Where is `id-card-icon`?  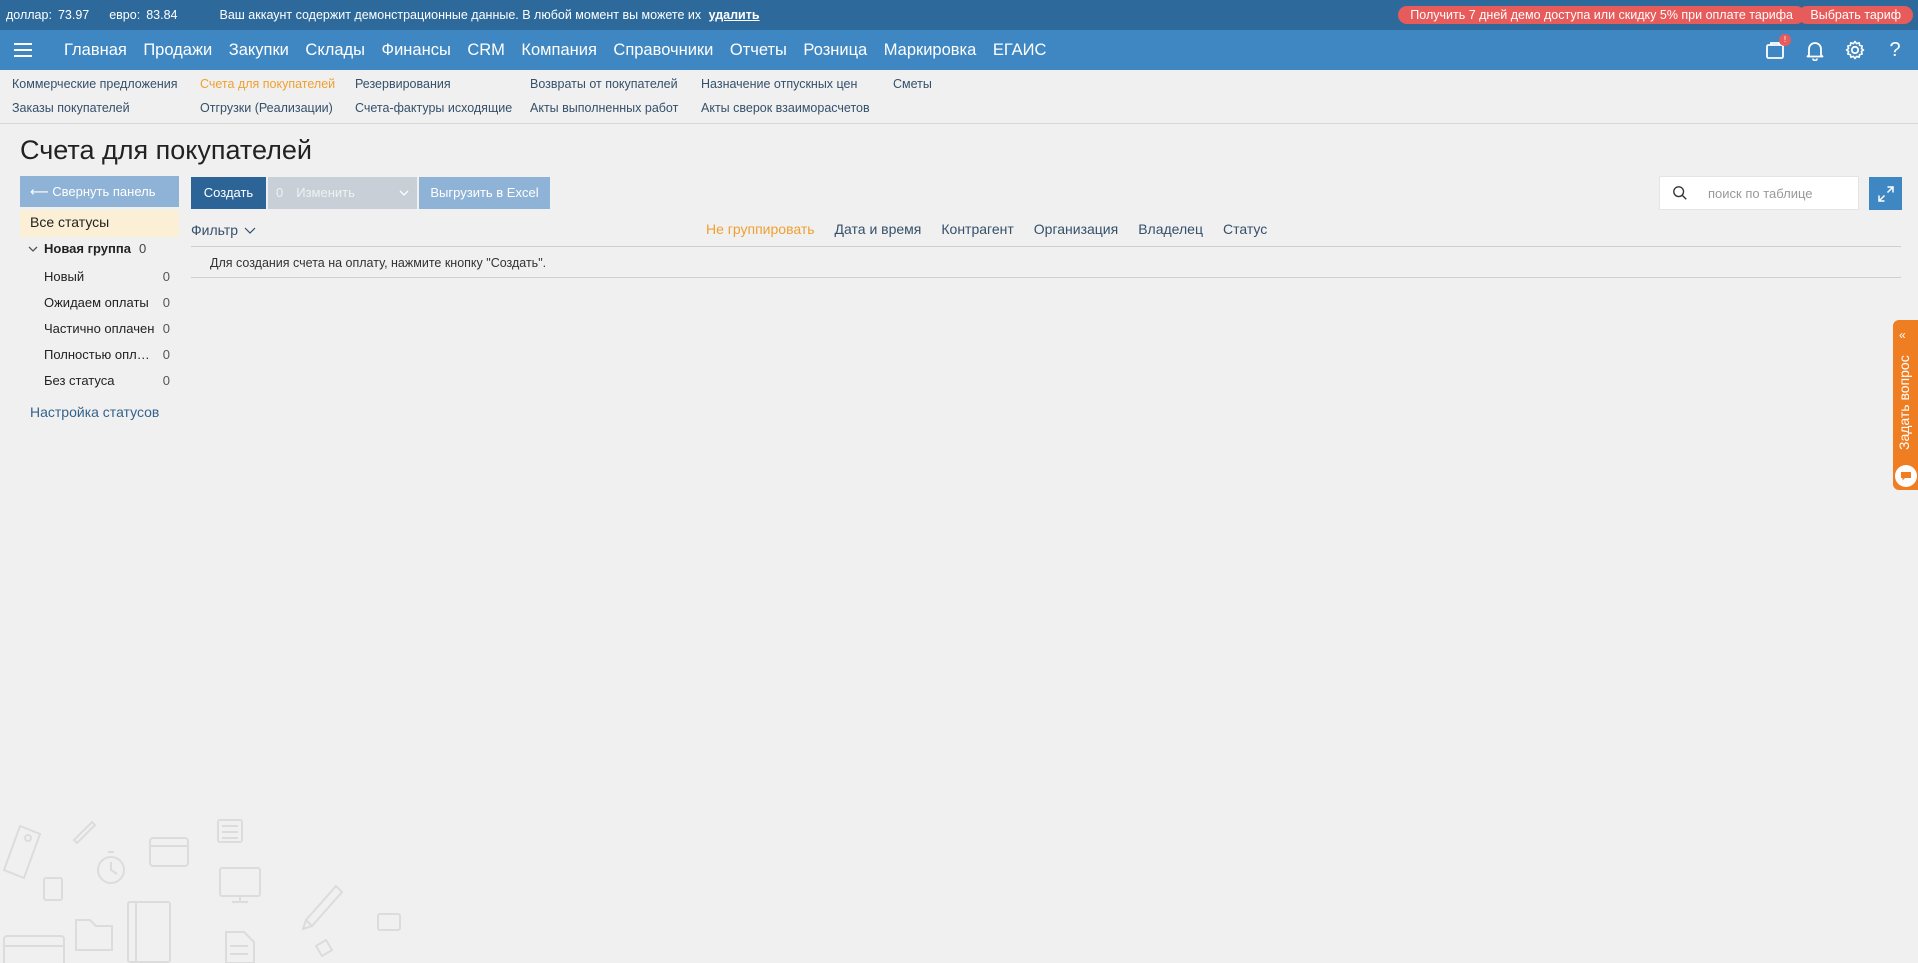
id-card-icon is located at coordinates (389, 922).